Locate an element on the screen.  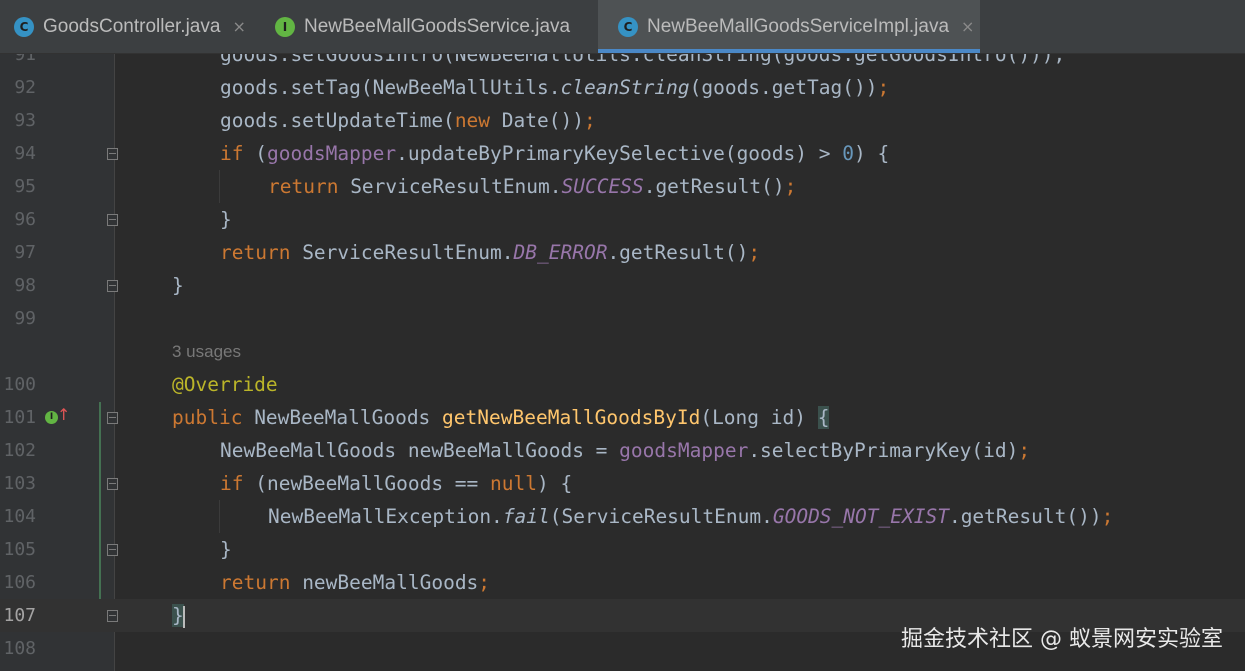
tab-label: GoodsController.java is located at coordinates (132, 26).